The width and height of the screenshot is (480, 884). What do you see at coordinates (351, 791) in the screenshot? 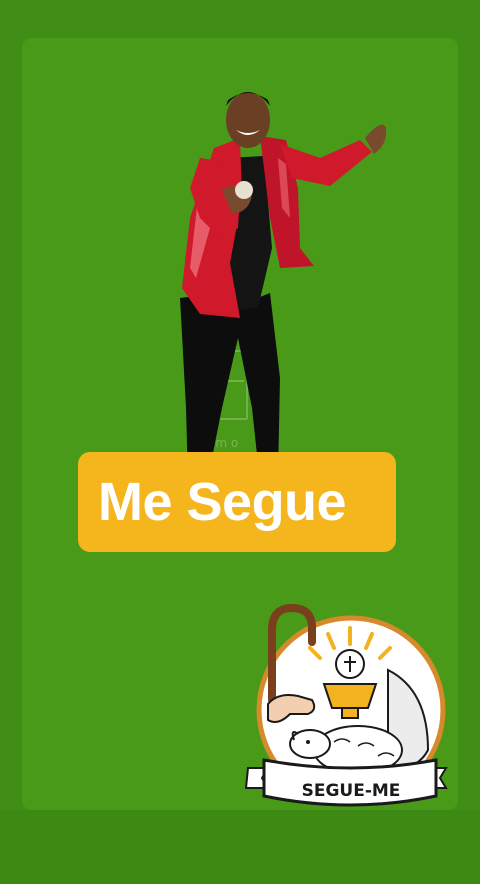
I see `logo-ribbon-text: SEGUE-ME` at bounding box center [351, 791].